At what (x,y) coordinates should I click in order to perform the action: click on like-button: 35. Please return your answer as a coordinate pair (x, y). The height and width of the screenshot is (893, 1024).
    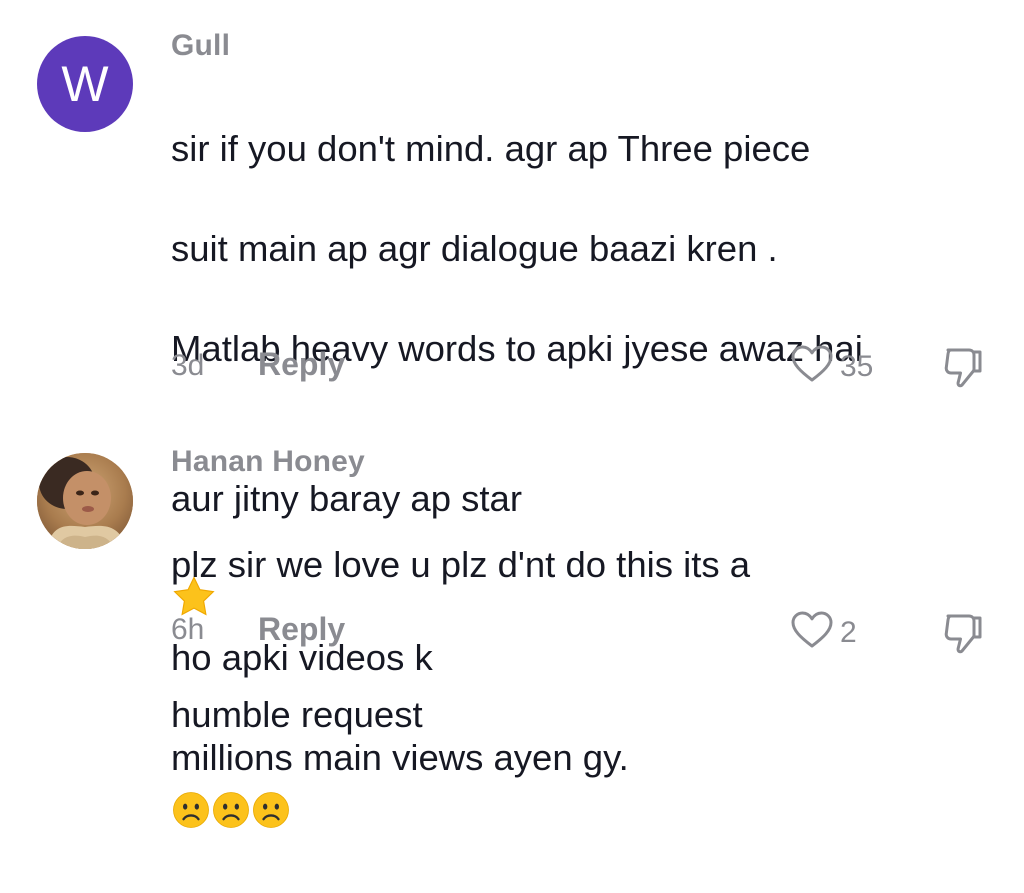
    Looking at the image, I should click on (831, 366).